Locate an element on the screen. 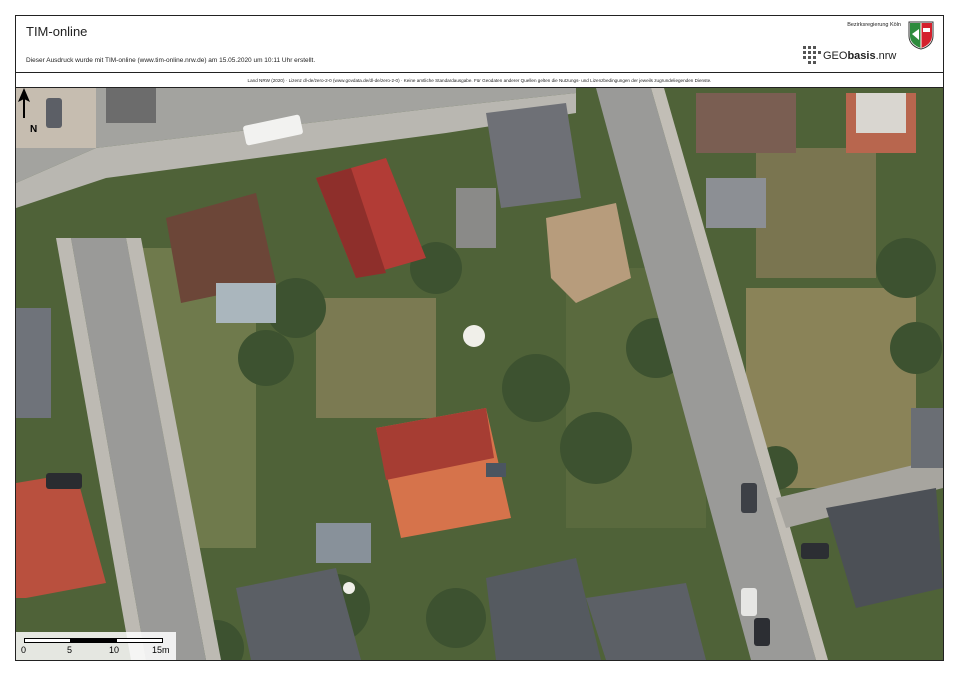  scale-label-5: 5 is located at coordinates (70, 650).